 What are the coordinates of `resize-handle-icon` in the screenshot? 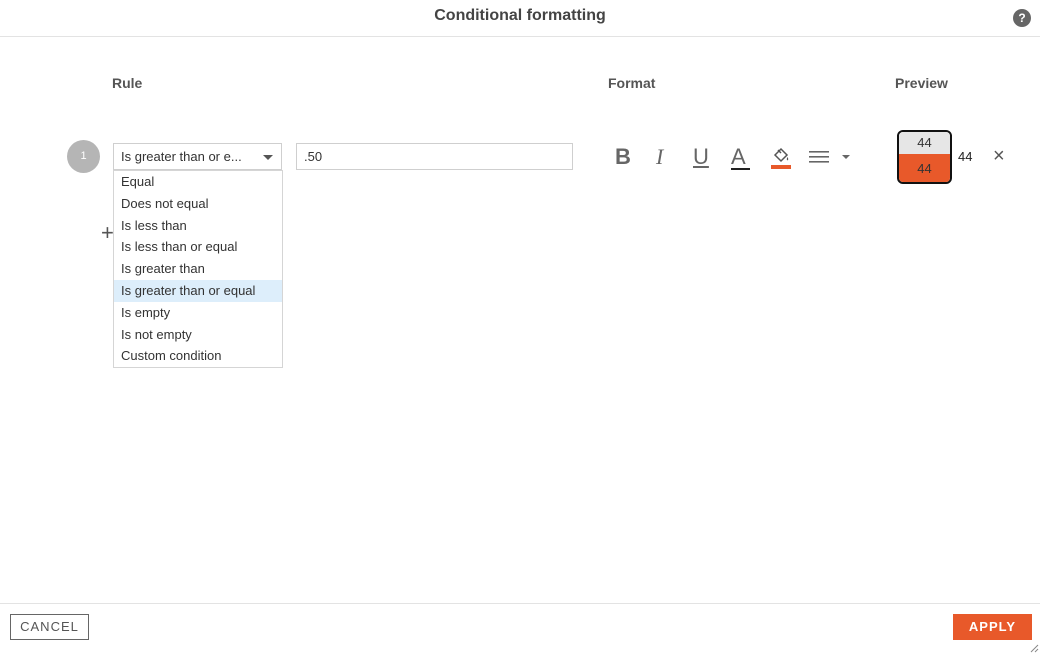 It's located at (1034, 646).